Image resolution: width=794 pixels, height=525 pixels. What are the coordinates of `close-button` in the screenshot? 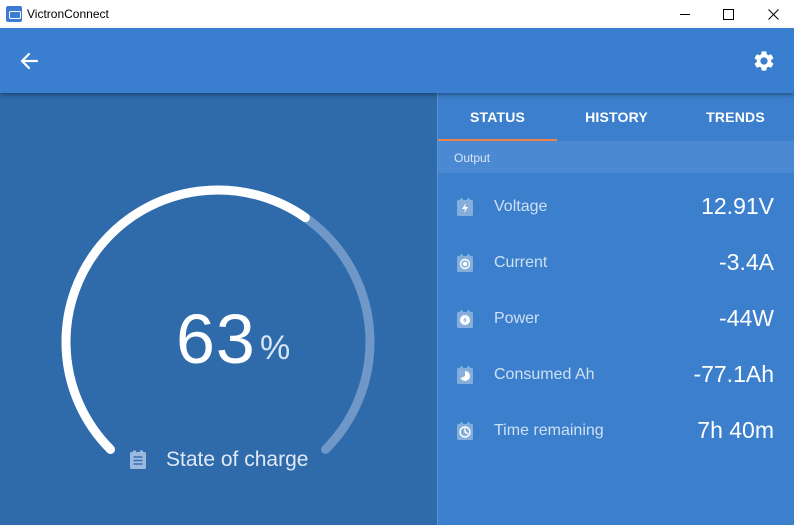 It's located at (772, 14).